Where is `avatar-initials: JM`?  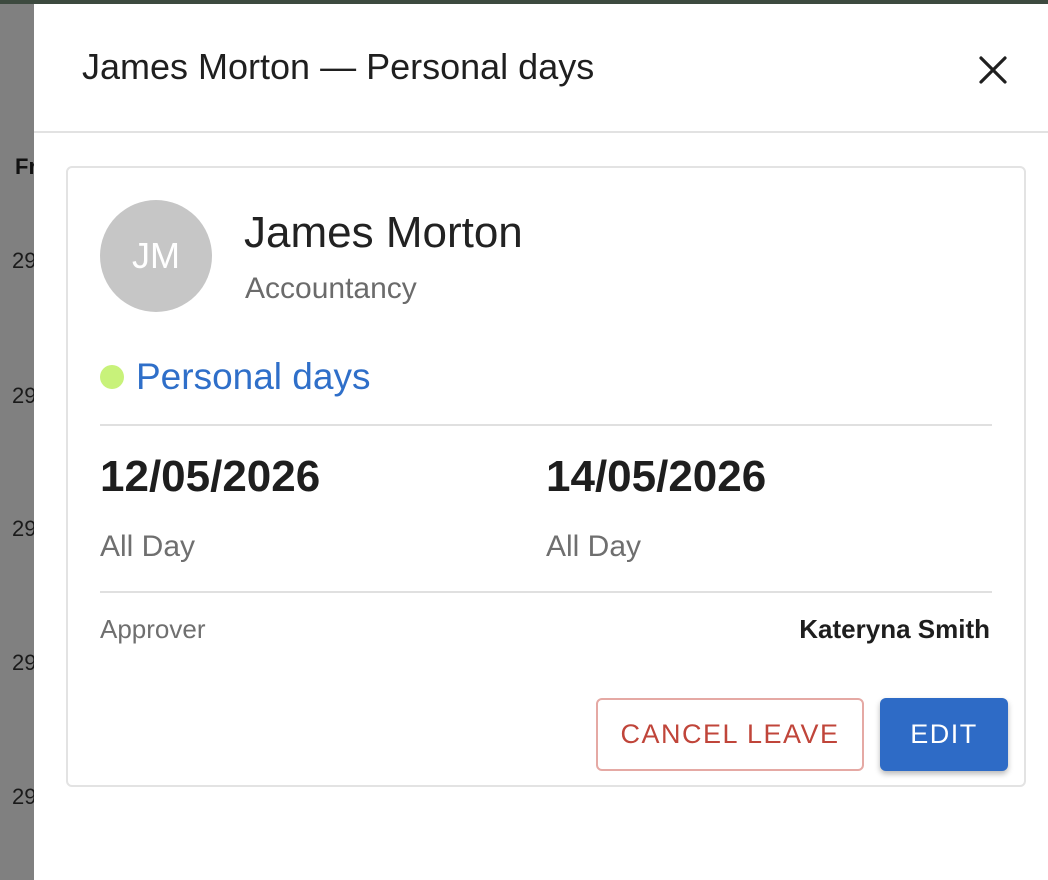 avatar-initials: JM is located at coordinates (156, 255).